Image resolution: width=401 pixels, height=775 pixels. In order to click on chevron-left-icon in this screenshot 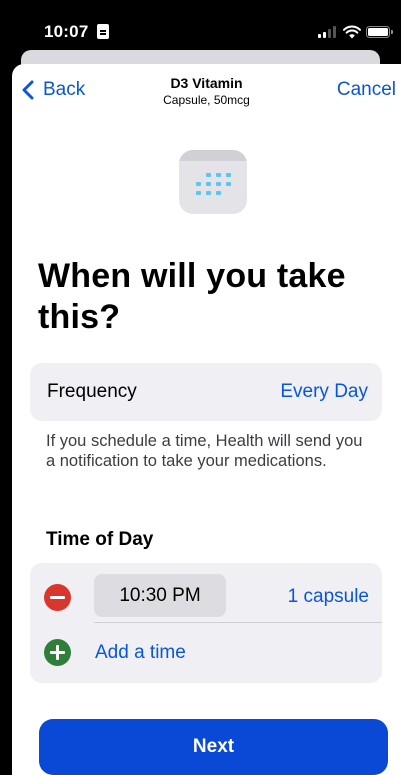, I will do `click(28, 90)`.